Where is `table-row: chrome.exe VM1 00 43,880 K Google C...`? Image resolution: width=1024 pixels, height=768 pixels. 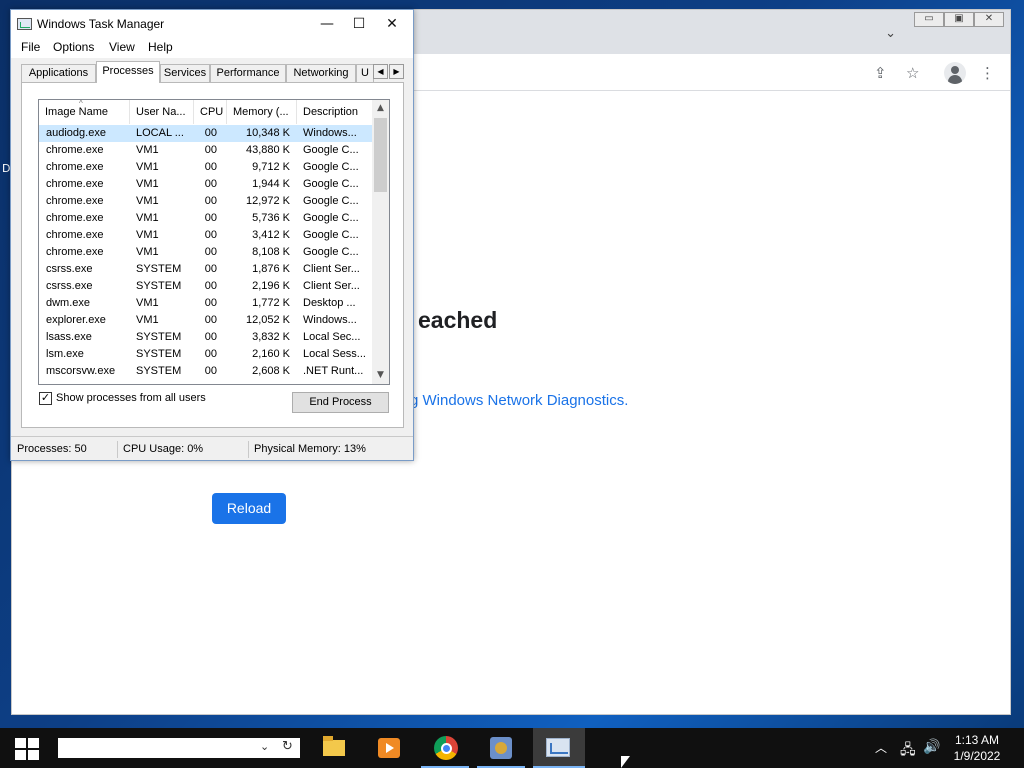
table-row: chrome.exe VM1 00 43,880 K Google C... is located at coordinates (205, 150).